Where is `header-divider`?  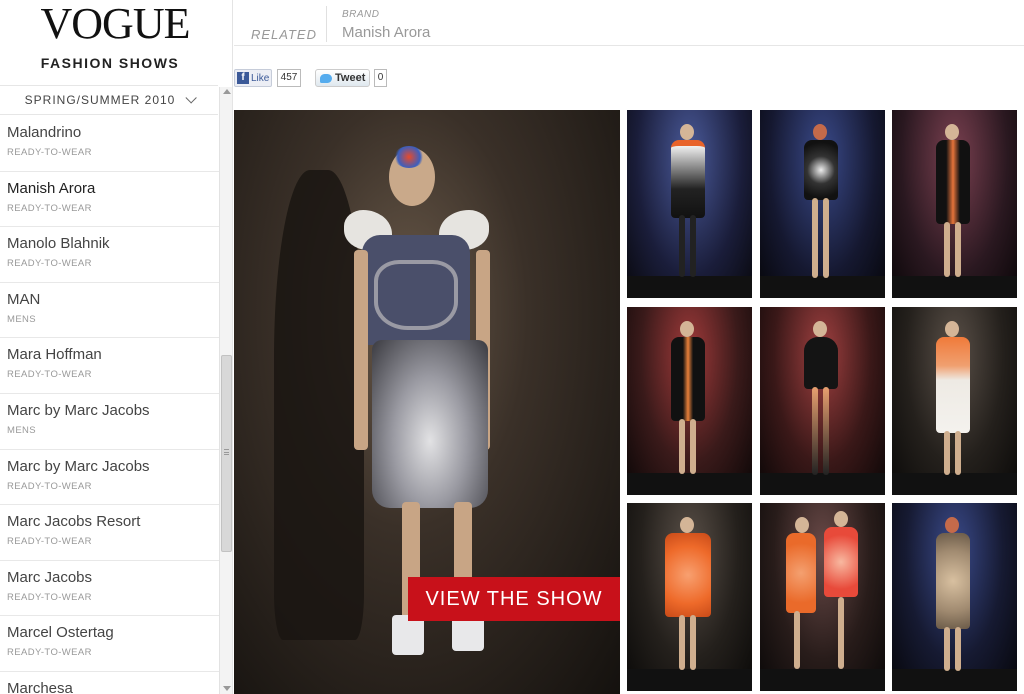
header-divider is located at coordinates (326, 24).